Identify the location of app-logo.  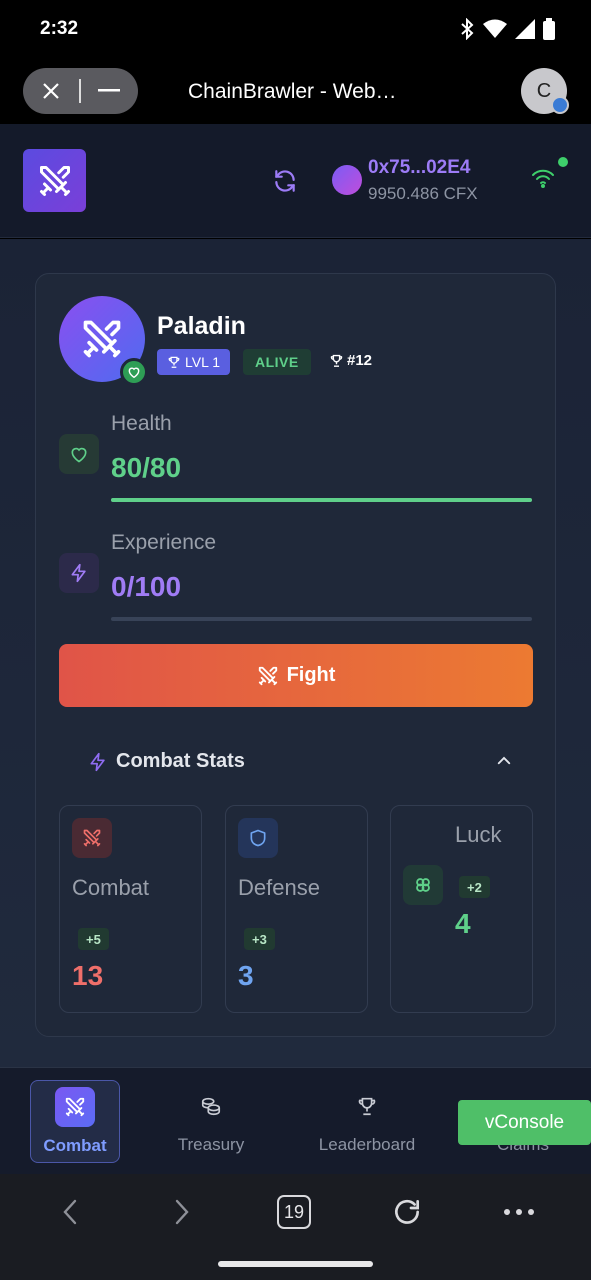
(54, 180).